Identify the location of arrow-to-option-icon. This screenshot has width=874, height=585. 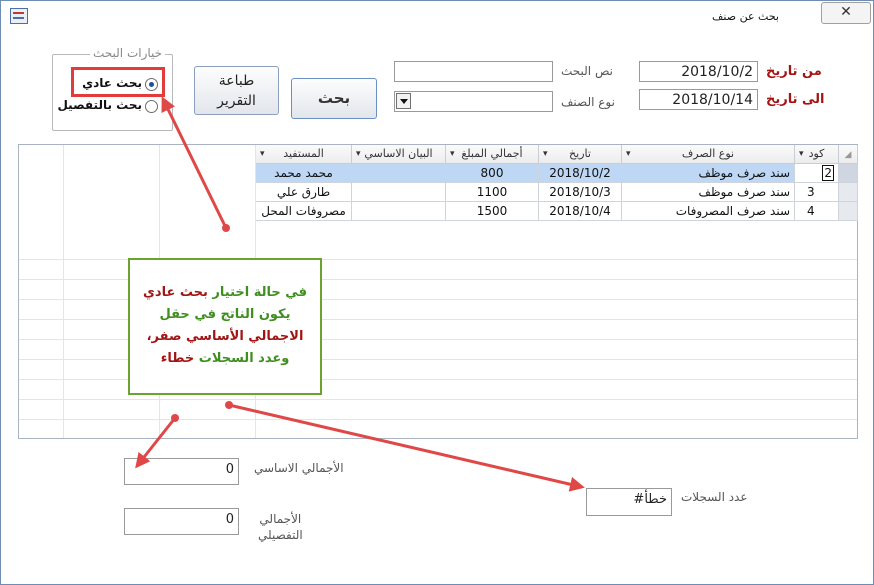
(195, 164).